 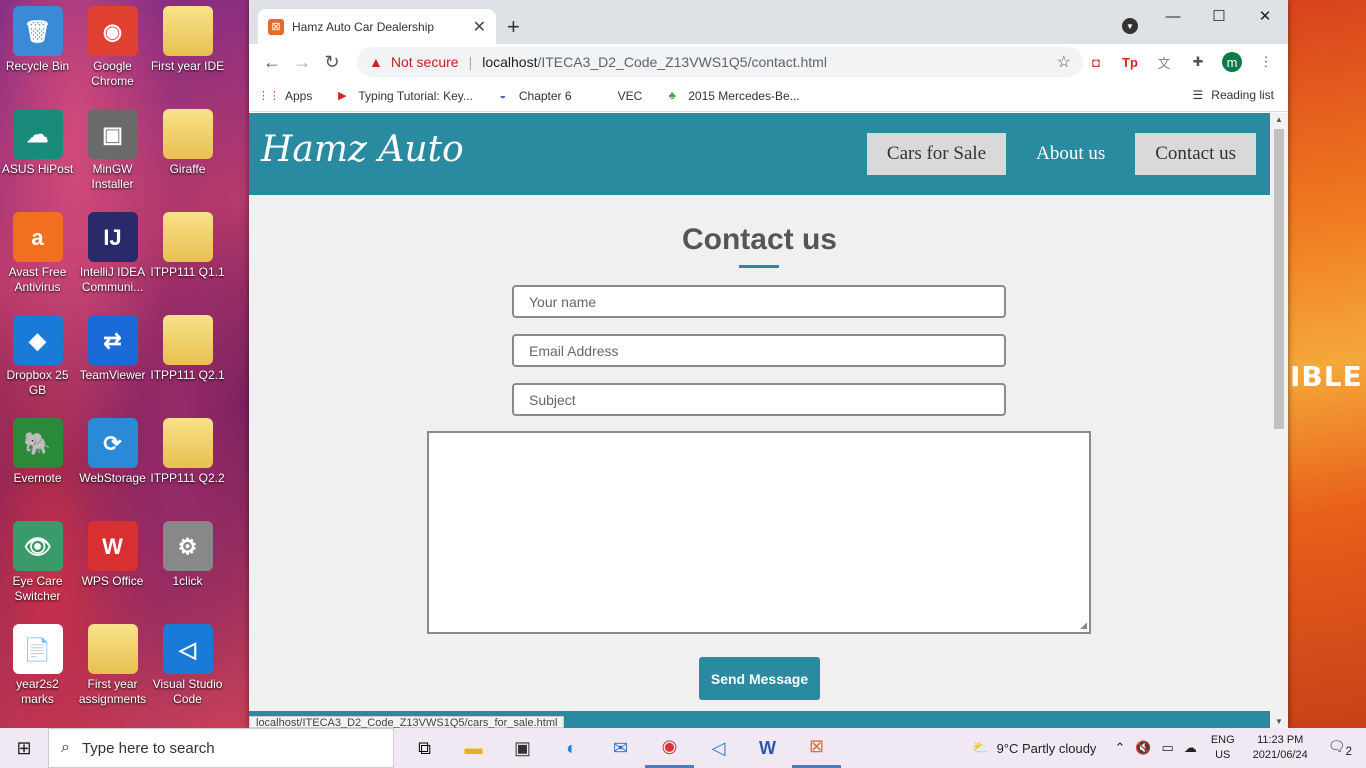 What do you see at coordinates (112, 449) in the screenshot?
I see `desktop-icon: ⟳ WebStorage` at bounding box center [112, 449].